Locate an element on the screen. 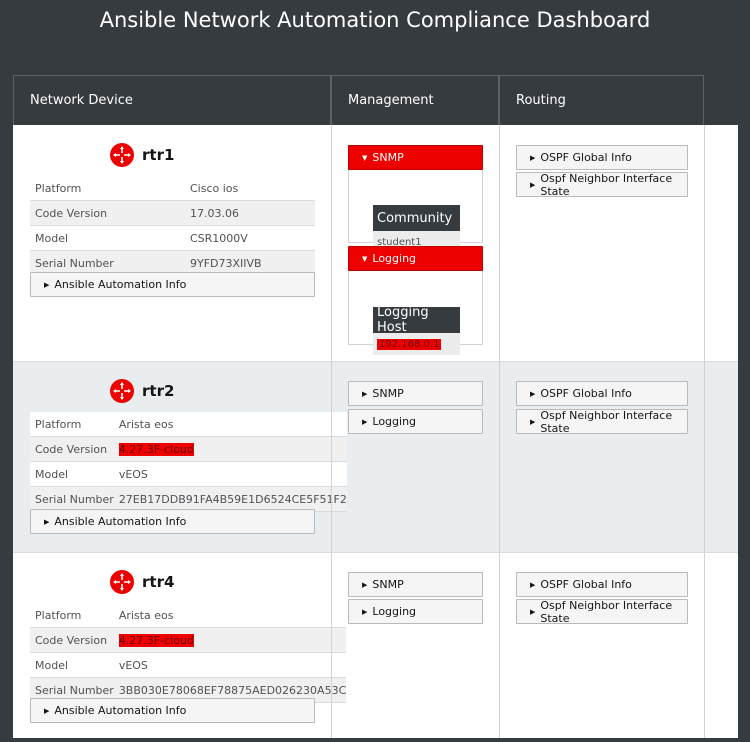 This screenshot has height=742, width=750. fact-row-platform: Platform Cisco ios is located at coordinates (172, 188).